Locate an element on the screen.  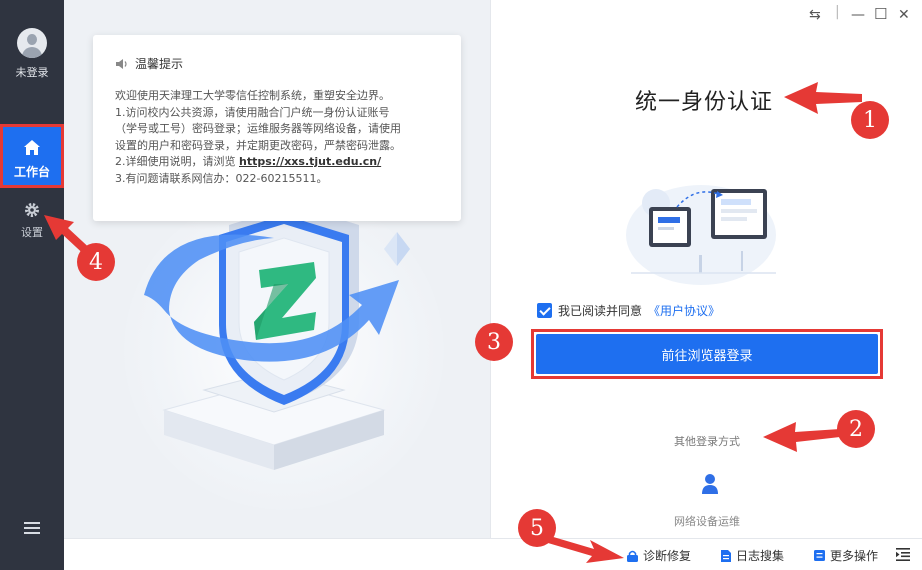
browser-login-button: 前往浏览器登录 is located at coordinates (707, 354).